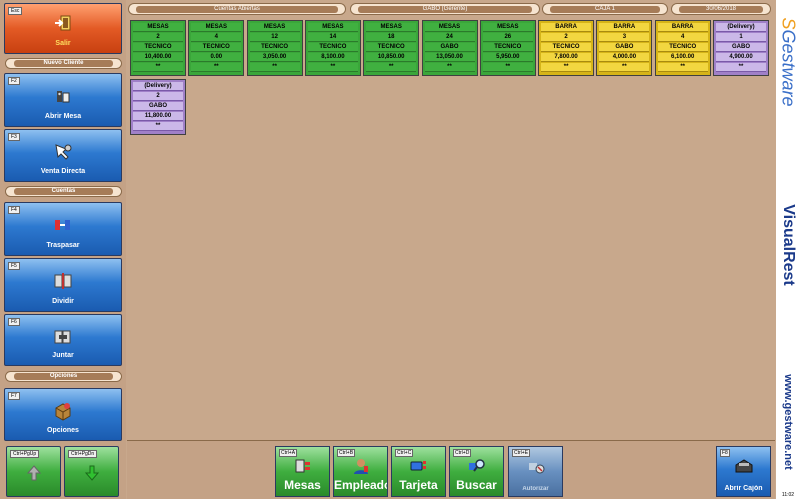 This screenshot has width=800, height=499. What do you see at coordinates (445, 9) in the screenshot?
I see `header-user: GABO (Gerente)` at bounding box center [445, 9].